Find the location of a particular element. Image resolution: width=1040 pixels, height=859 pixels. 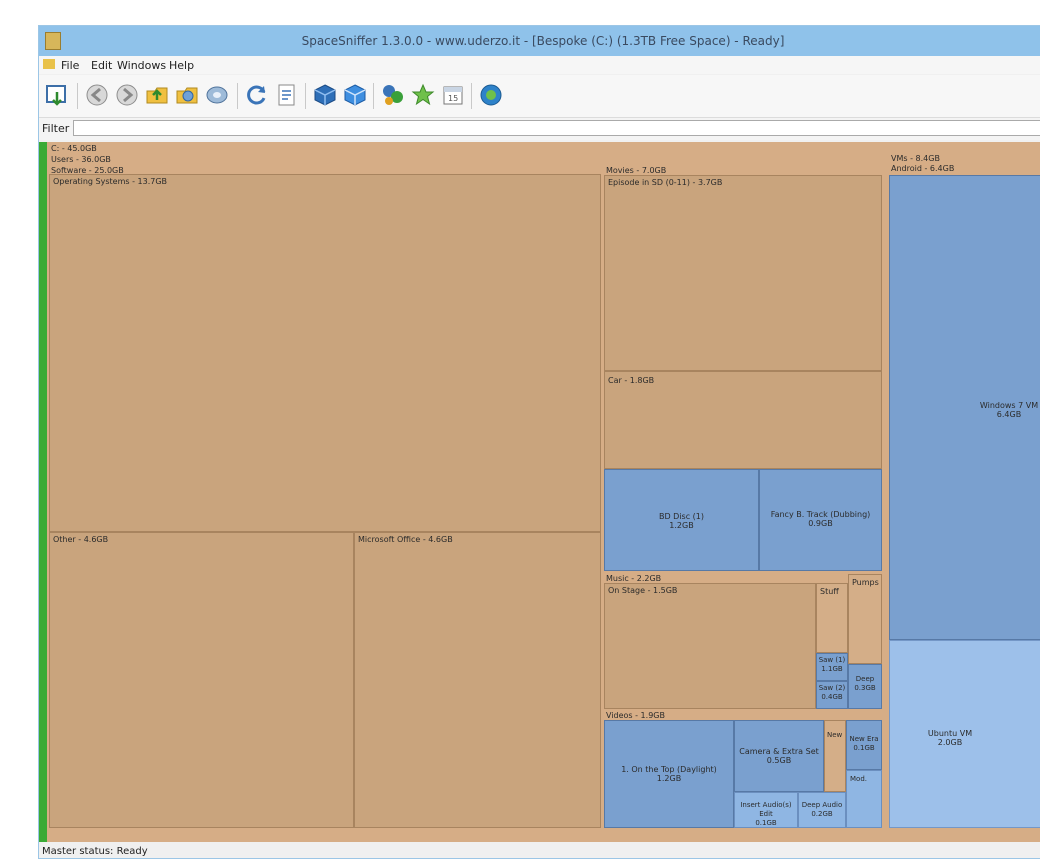

folder-icon is located at coordinates (49, 64).